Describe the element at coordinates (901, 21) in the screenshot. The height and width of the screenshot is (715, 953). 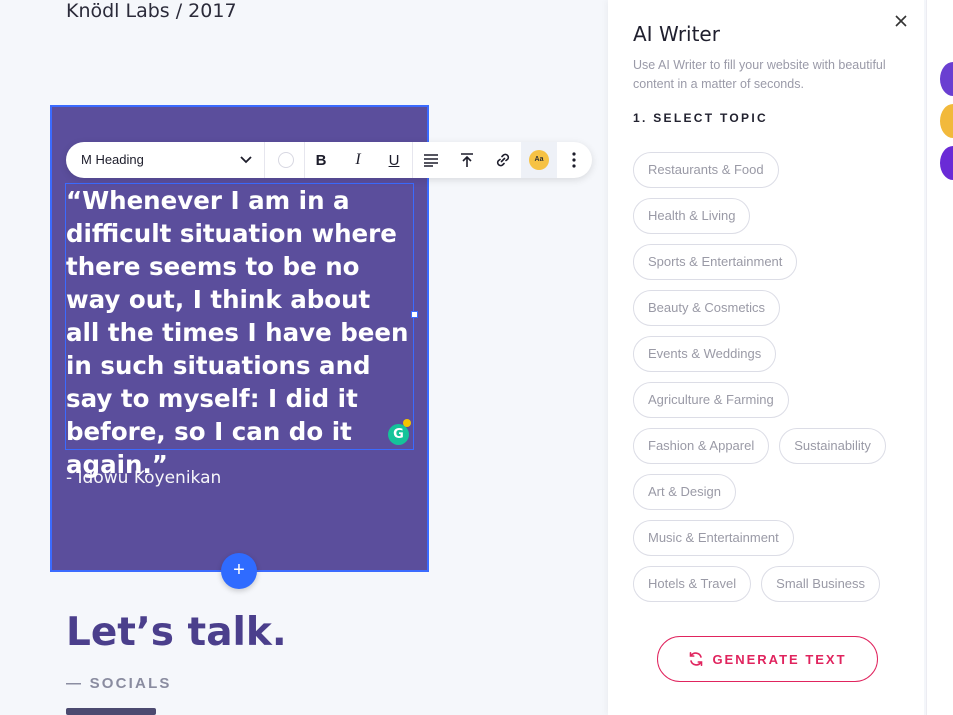
I see `close-icon` at that location.